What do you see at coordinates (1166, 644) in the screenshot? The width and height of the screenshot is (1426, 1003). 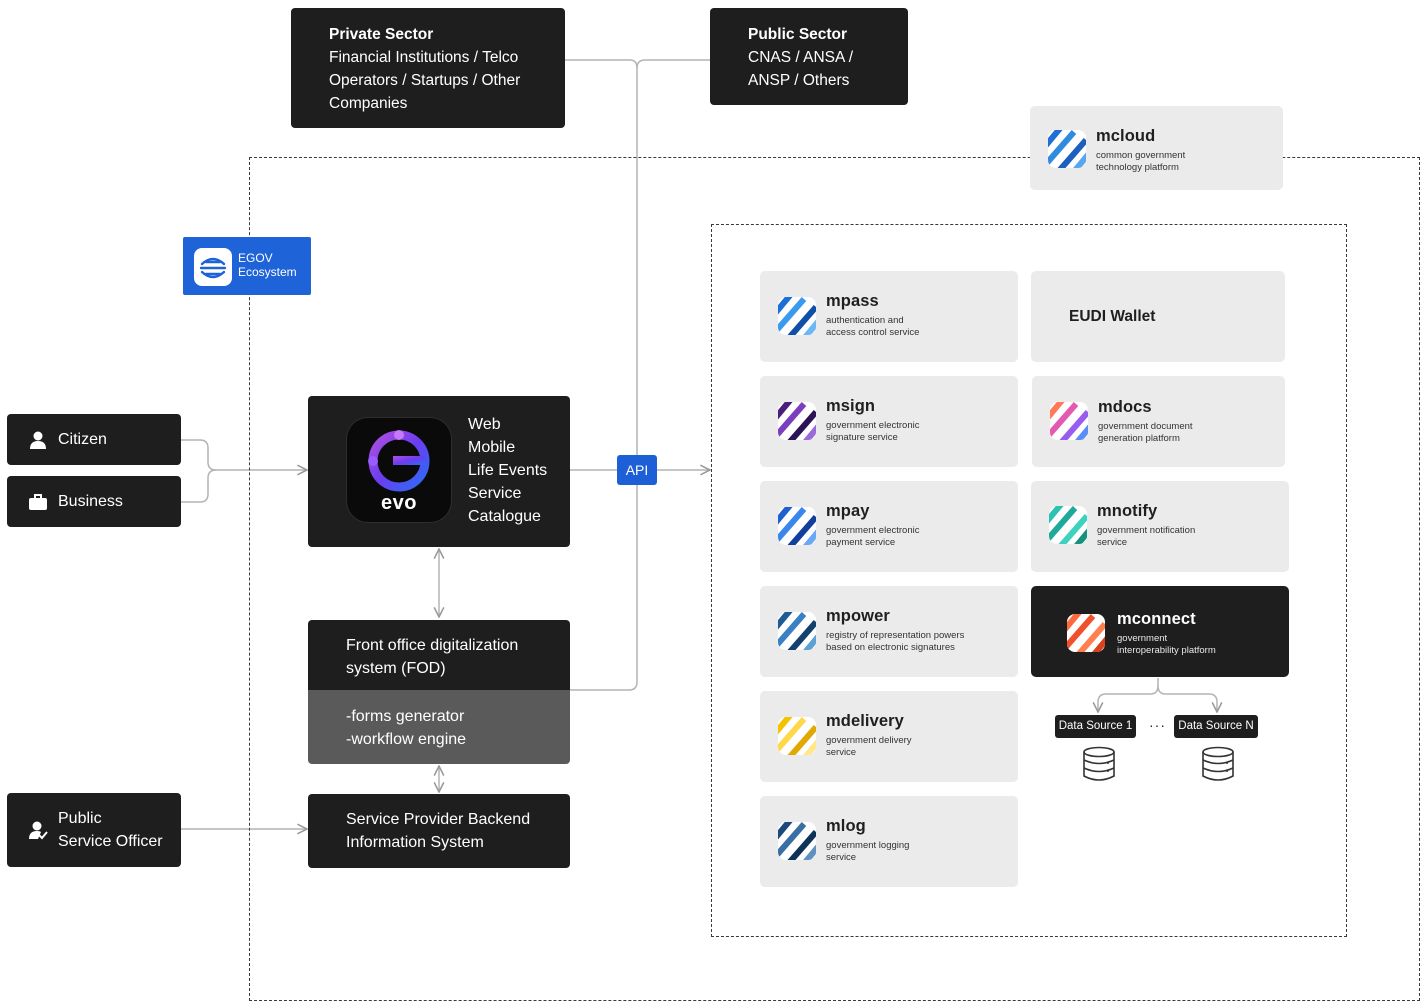 I see `mconnect-description: government interoperability platform` at bounding box center [1166, 644].